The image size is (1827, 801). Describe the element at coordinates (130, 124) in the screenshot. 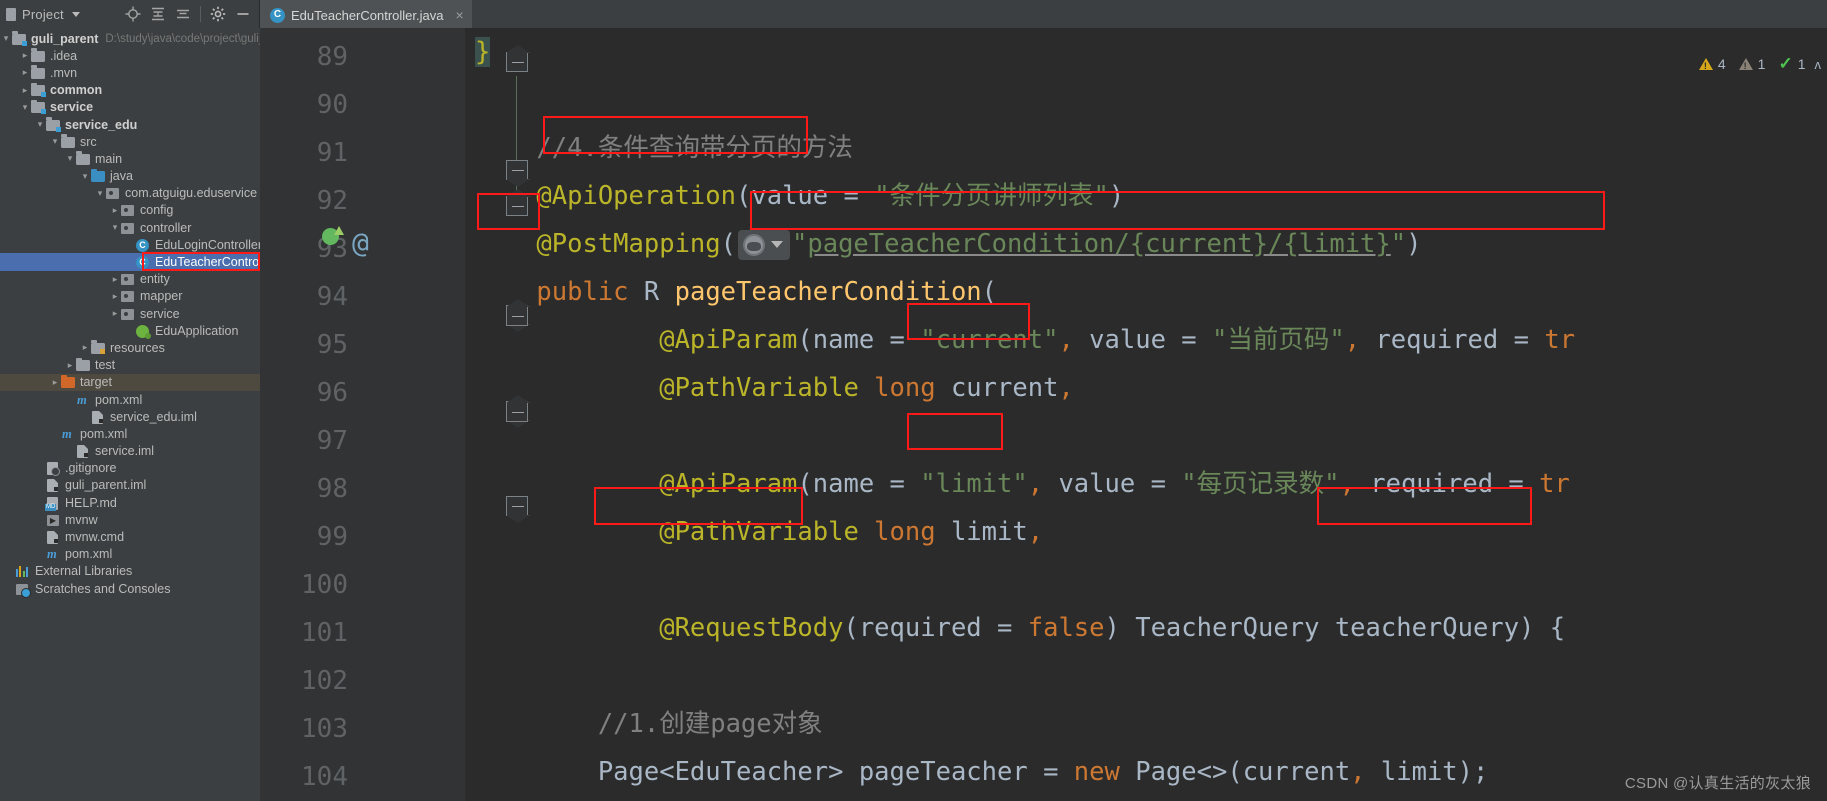

I see `tree-row: ▾ service_edu` at that location.